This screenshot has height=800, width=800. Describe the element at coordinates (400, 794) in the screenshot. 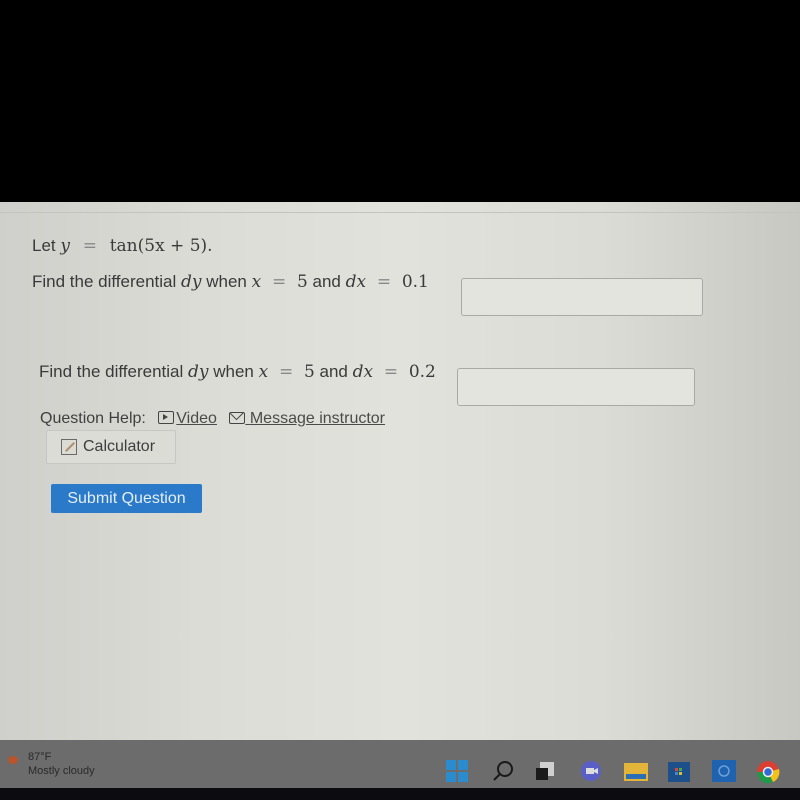

I see `bezel` at that location.